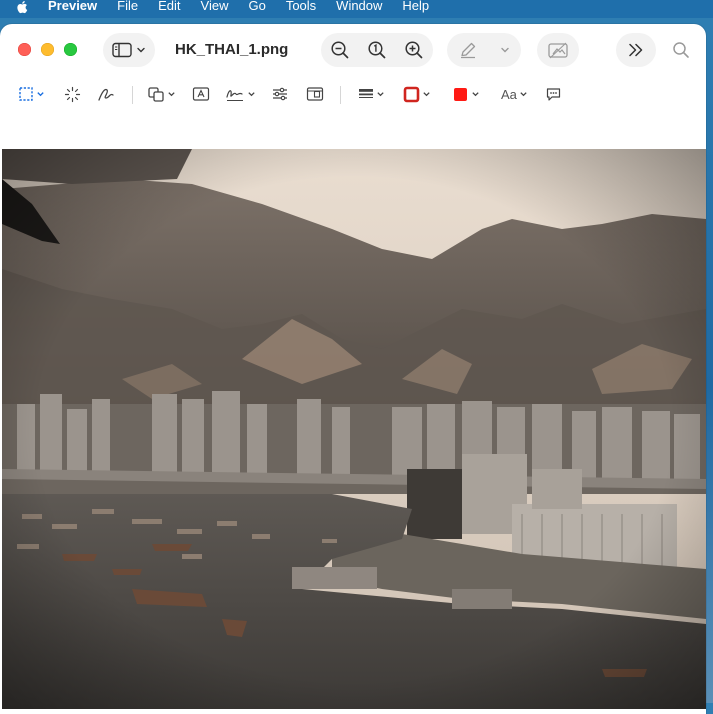  I want to click on text-style-label: Aa, so click(509, 94).